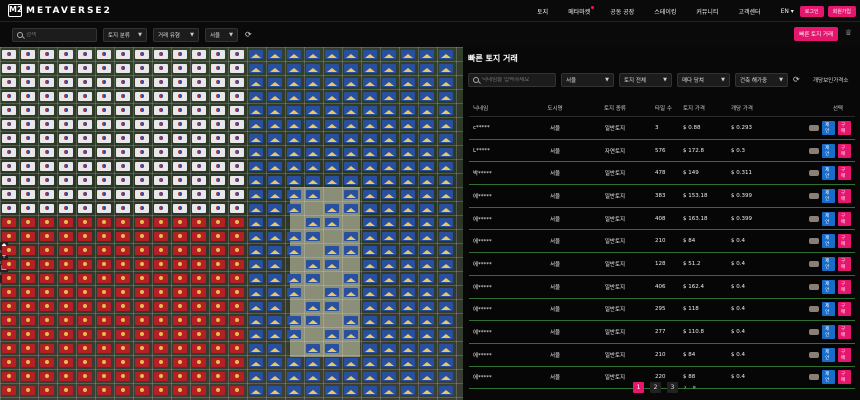 The height and width of the screenshot is (400, 860). Describe the element at coordinates (251, 35) in the screenshot. I see `refresh-icon: ⟳` at that location.